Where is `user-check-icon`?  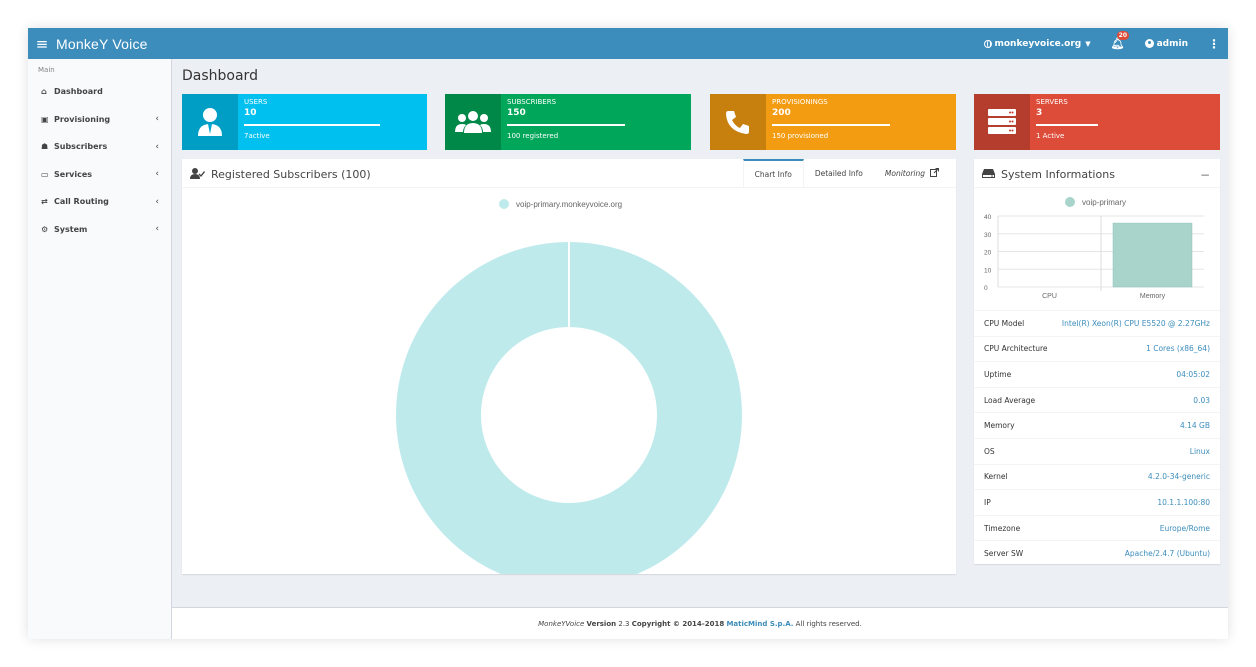 user-check-icon is located at coordinates (198, 174).